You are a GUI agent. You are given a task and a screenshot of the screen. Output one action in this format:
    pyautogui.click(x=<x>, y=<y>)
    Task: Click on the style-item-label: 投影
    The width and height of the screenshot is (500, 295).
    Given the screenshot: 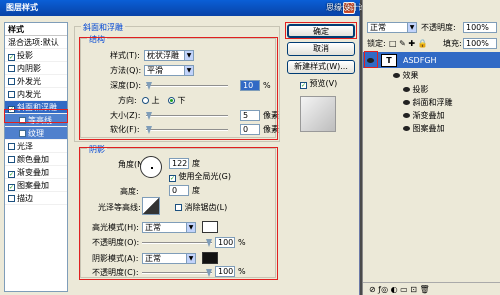 What is the action you would take?
    pyautogui.click(x=25, y=55)
    